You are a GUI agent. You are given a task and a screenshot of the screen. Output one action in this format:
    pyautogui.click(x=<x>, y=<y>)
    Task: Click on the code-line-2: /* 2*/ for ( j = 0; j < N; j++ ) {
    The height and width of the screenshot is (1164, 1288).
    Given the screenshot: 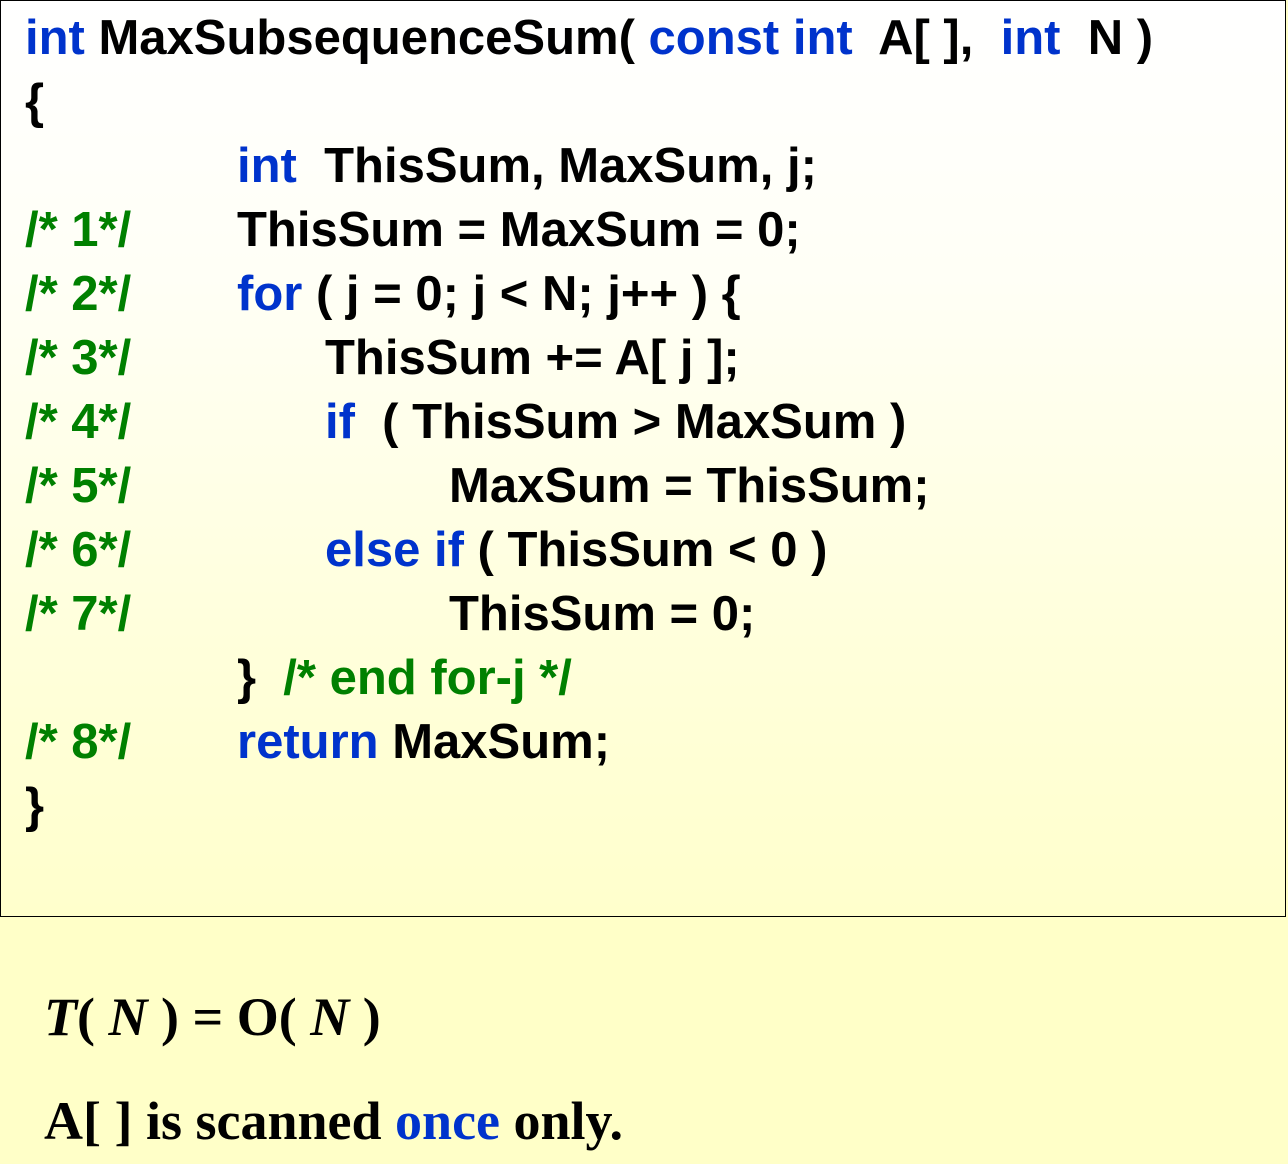 What is the action you would take?
    pyautogui.click(x=371, y=294)
    